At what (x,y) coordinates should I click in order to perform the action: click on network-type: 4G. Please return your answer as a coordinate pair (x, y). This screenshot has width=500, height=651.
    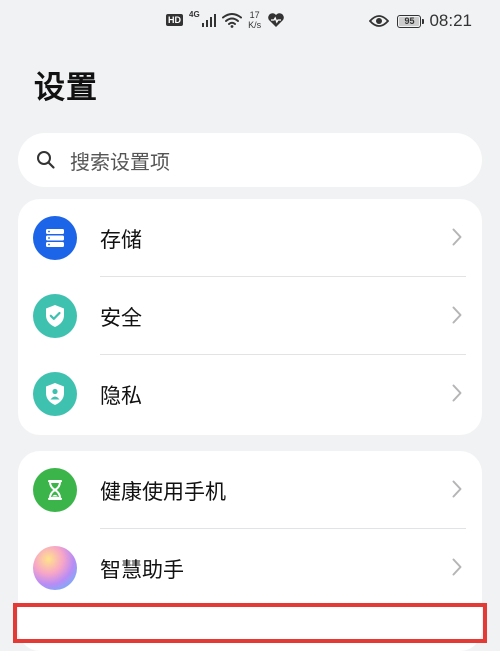
    Looking at the image, I should click on (194, 14).